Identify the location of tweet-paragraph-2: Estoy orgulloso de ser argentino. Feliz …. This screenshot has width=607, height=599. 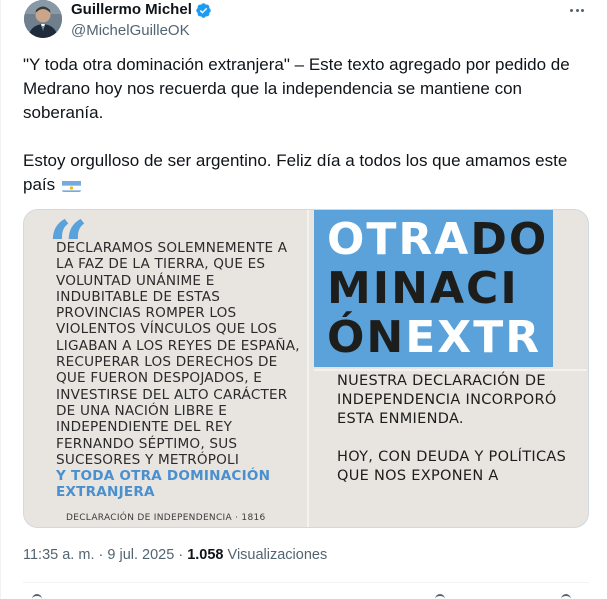
(308, 173).